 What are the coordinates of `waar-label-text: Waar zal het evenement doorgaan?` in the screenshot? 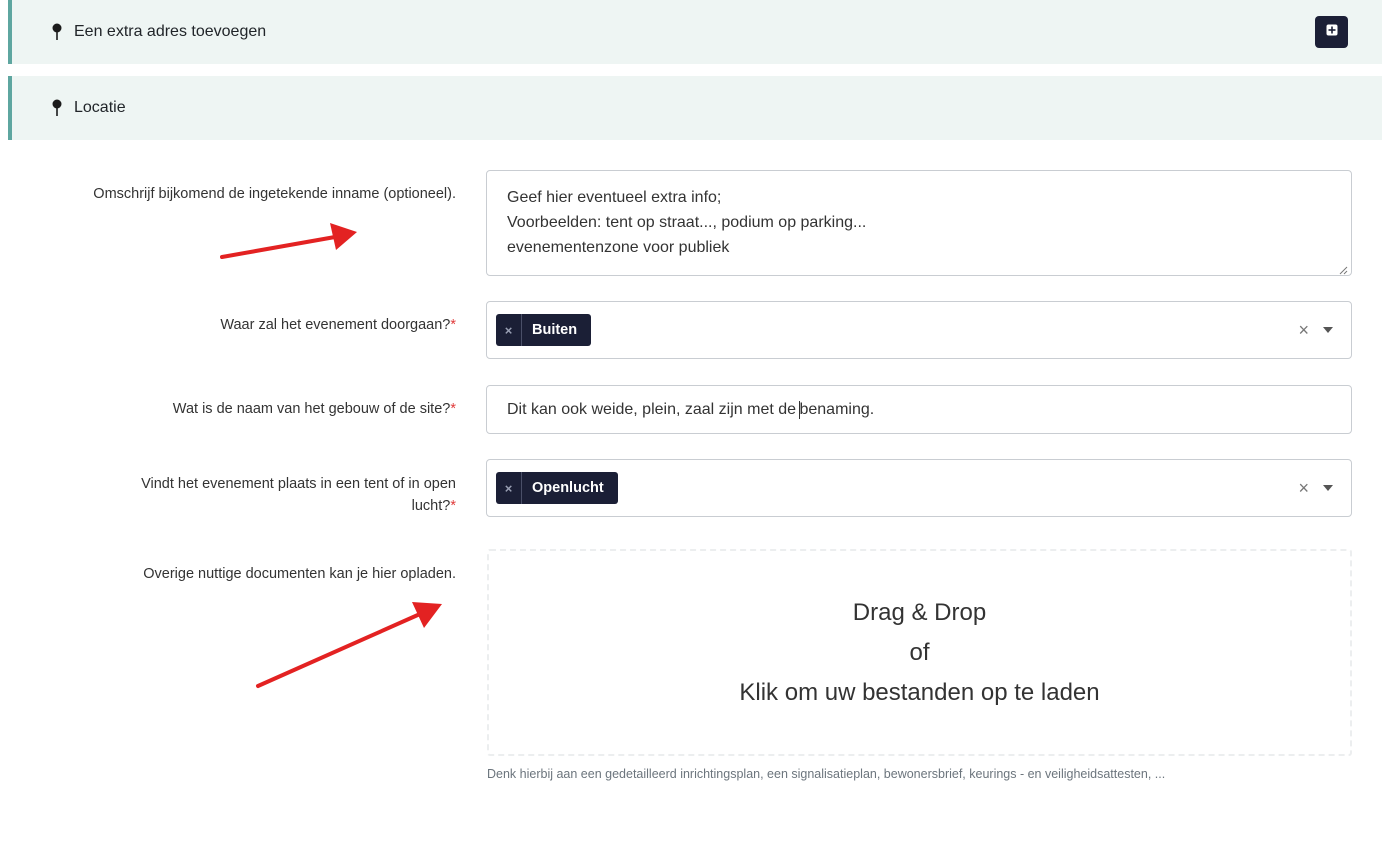 It's located at (335, 325).